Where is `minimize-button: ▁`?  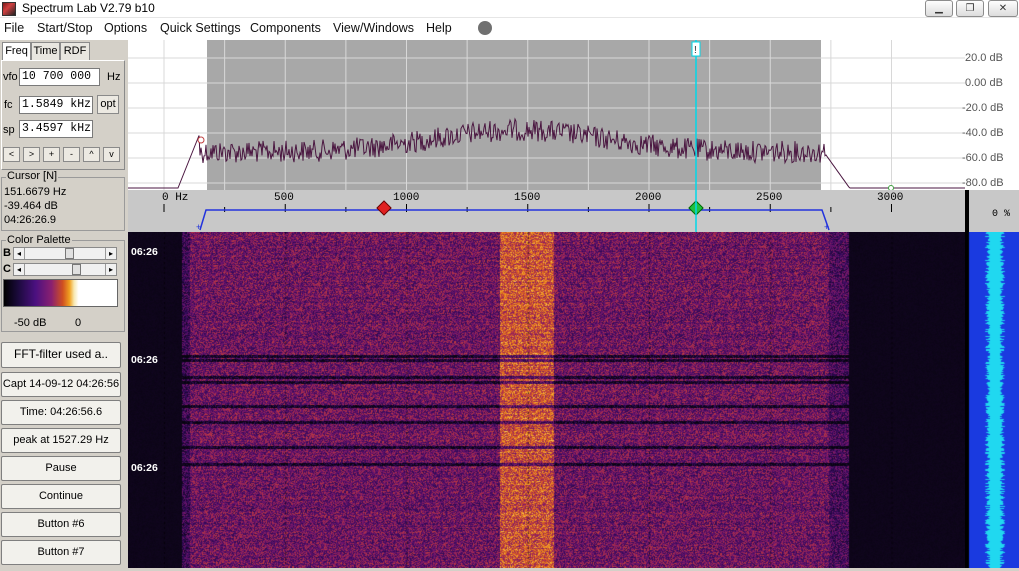
minimize-button: ▁ is located at coordinates (939, 8).